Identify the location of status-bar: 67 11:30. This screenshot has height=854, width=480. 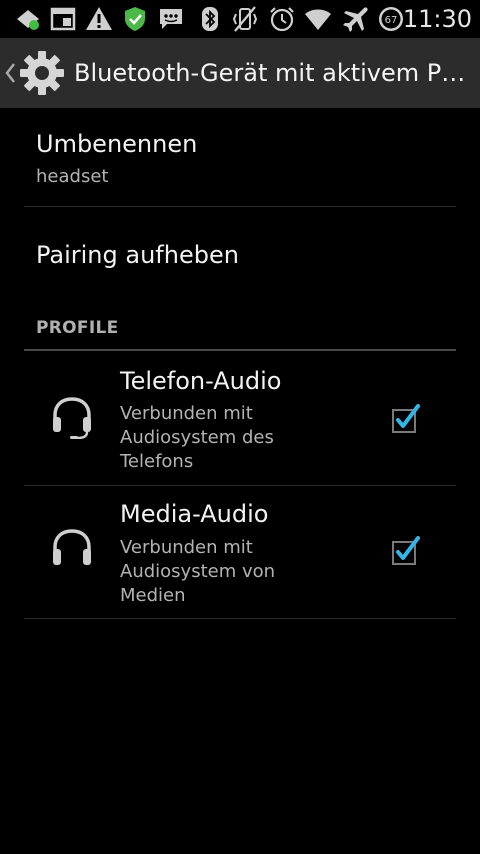
(240, 19).